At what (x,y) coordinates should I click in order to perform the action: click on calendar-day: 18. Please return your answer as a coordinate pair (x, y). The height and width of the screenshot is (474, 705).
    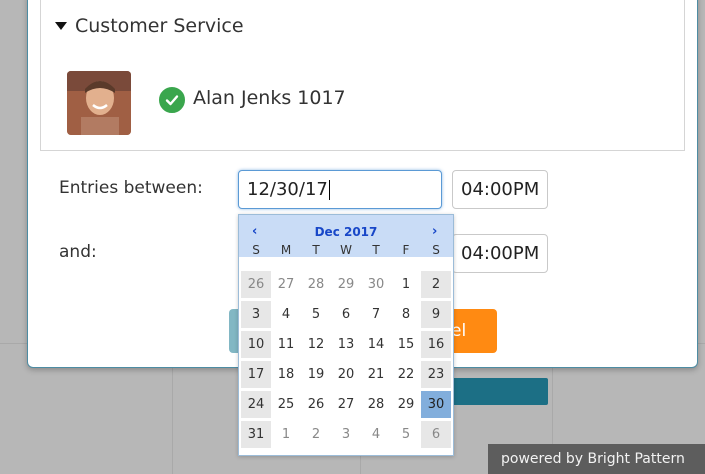
    Looking at the image, I should click on (286, 374).